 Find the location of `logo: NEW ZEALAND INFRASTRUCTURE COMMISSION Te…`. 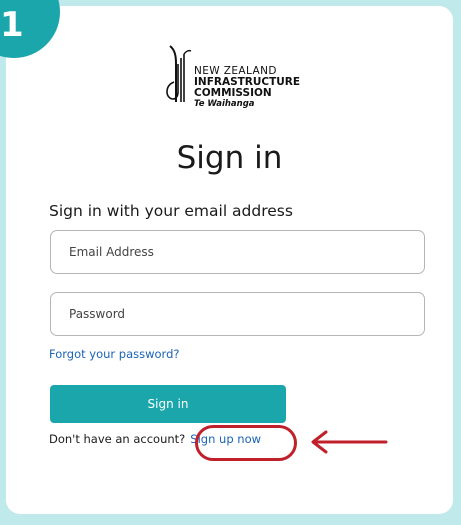

logo: NEW ZEALAND INFRASTRUCTURE COMMISSION Te… is located at coordinates (249, 76).